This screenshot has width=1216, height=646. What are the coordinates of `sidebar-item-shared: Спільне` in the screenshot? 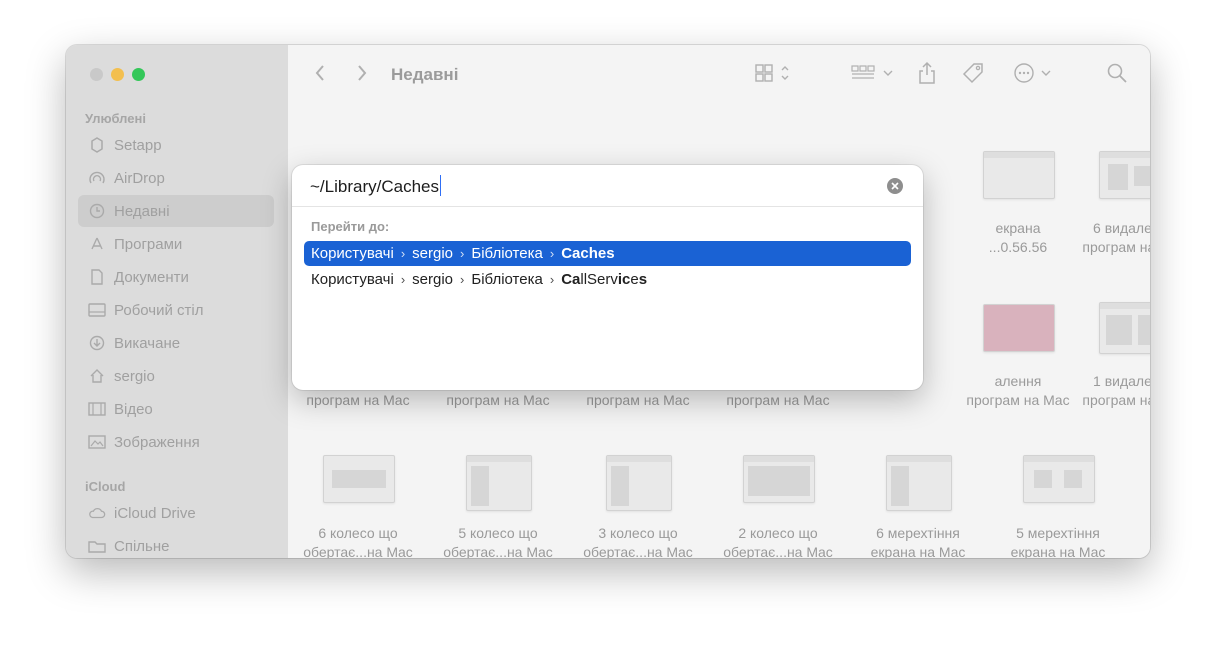 It's located at (176, 544).